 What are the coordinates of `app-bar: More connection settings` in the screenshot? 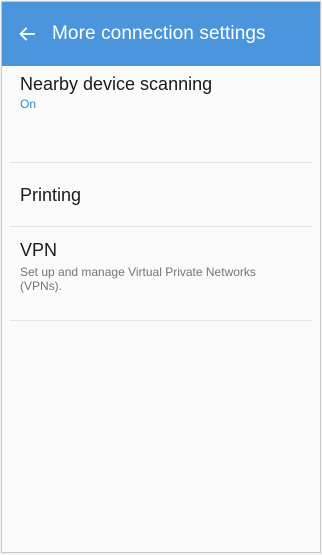 It's located at (161, 34).